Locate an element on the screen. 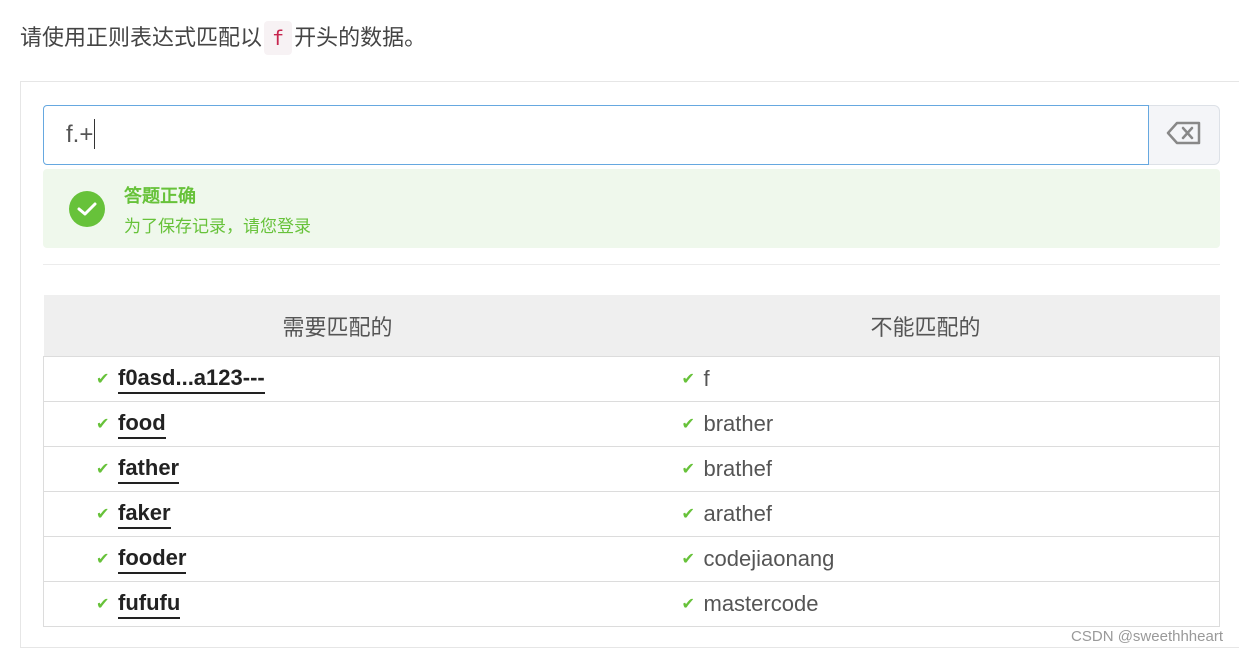  regex-input-group: f.+ is located at coordinates (631, 135).